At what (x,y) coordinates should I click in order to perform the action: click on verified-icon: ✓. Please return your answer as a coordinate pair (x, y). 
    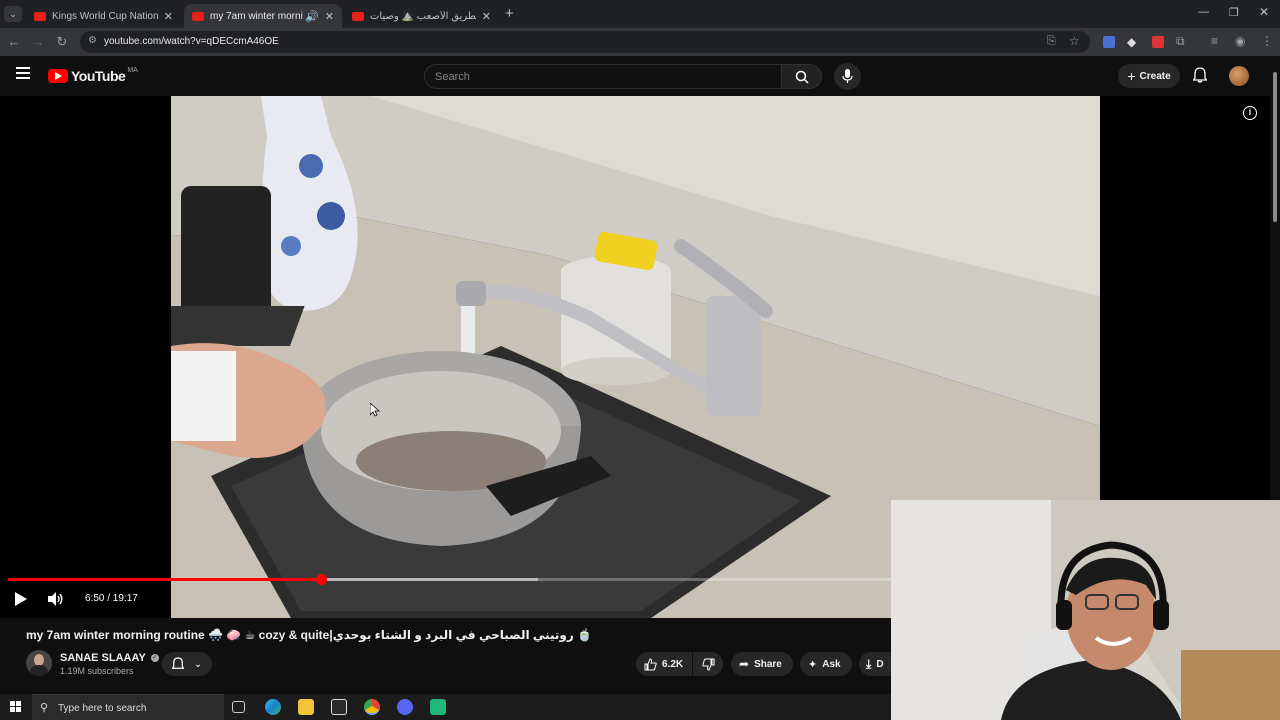
    Looking at the image, I should click on (154, 658).